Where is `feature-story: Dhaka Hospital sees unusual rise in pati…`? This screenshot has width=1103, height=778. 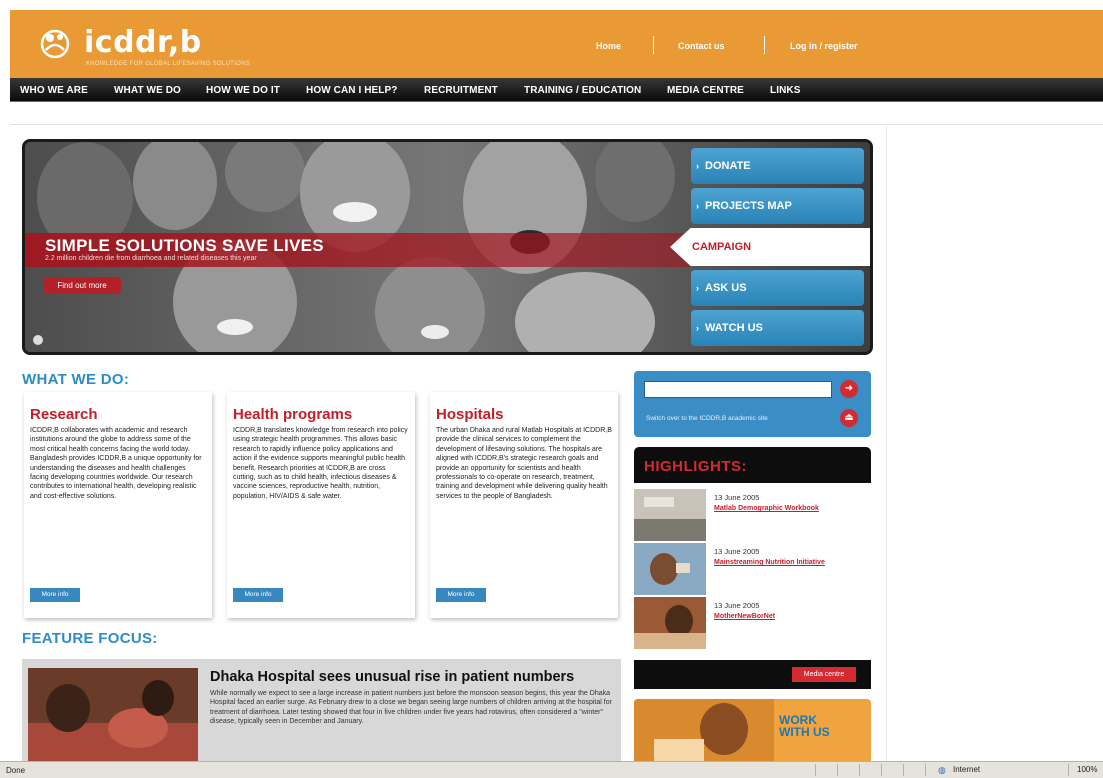 feature-story: Dhaka Hospital sees unusual rise in pati… is located at coordinates (321, 711).